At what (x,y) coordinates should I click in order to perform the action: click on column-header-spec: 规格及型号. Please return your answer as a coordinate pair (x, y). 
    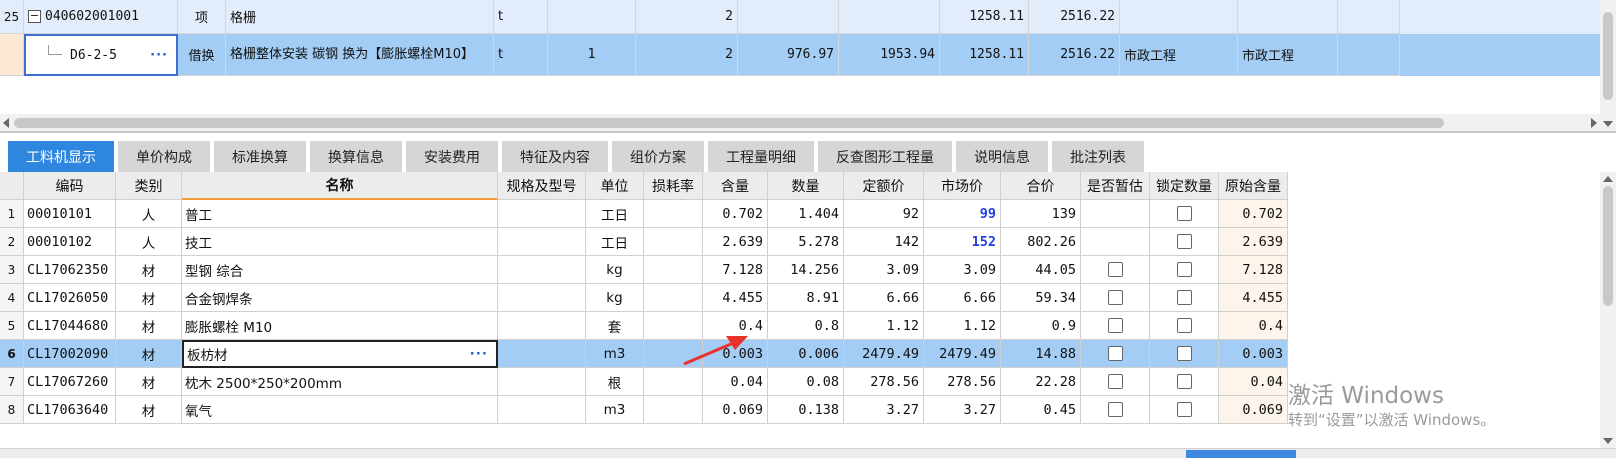
    Looking at the image, I should click on (542, 186).